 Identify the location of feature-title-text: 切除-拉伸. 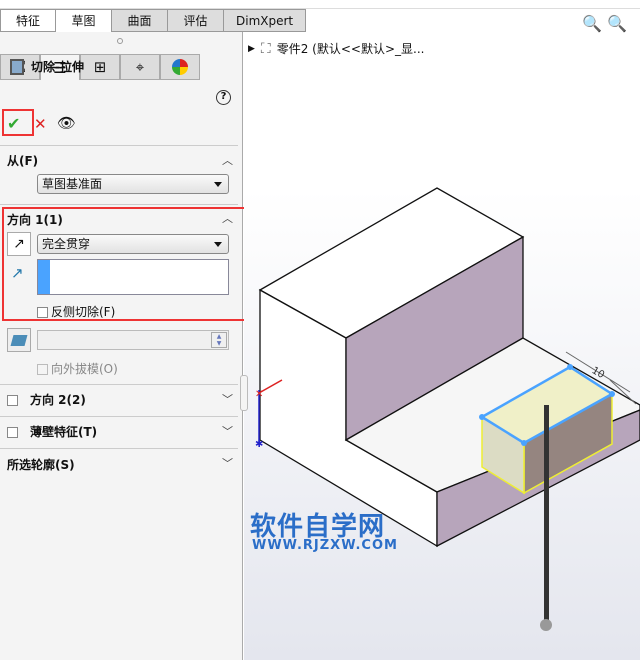
(57, 67).